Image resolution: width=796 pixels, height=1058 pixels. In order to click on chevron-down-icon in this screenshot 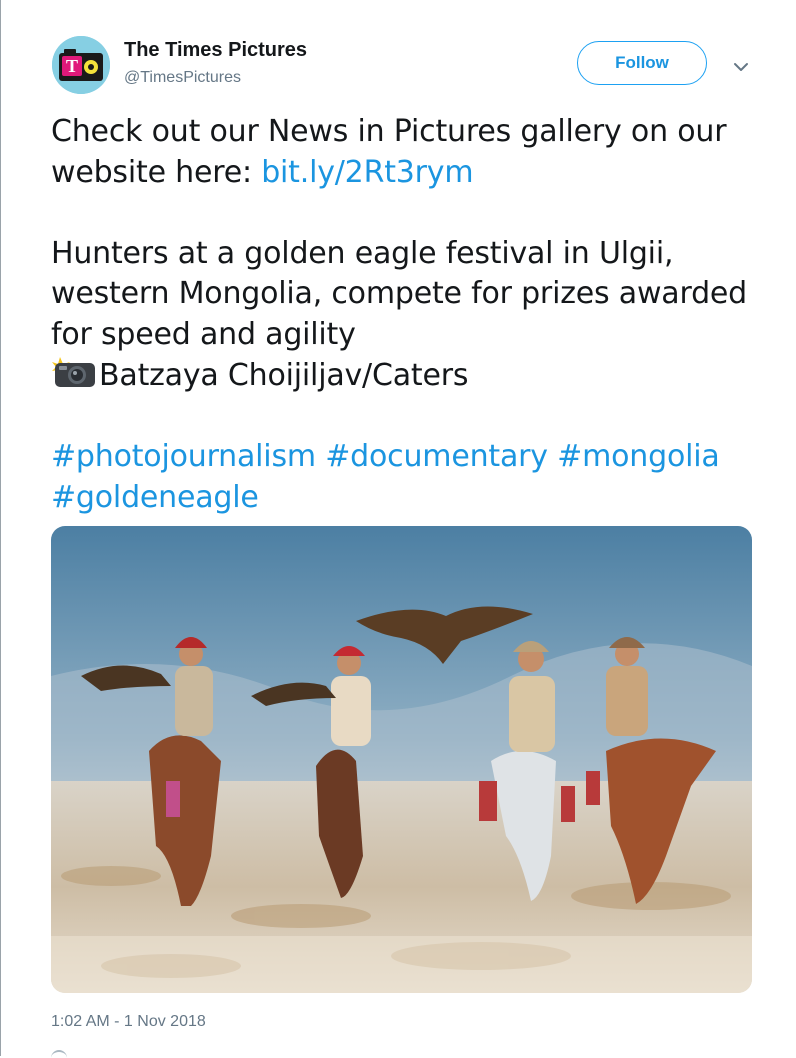, I will do `click(741, 67)`.